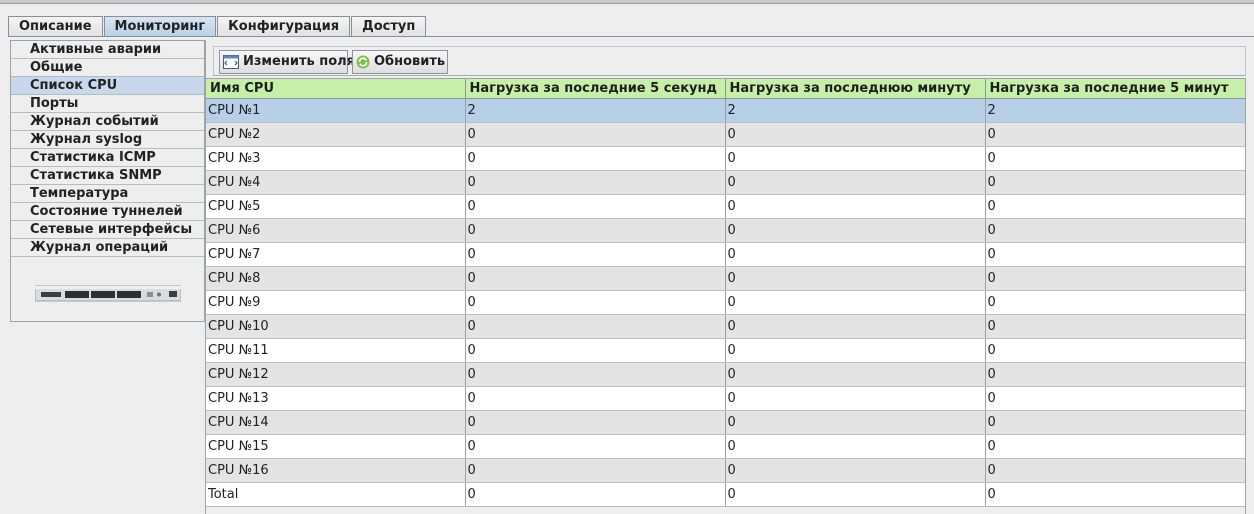  Describe the element at coordinates (107, 50) in the screenshot. I see `sidebar-item-active-alarms: Активные аварии` at that location.